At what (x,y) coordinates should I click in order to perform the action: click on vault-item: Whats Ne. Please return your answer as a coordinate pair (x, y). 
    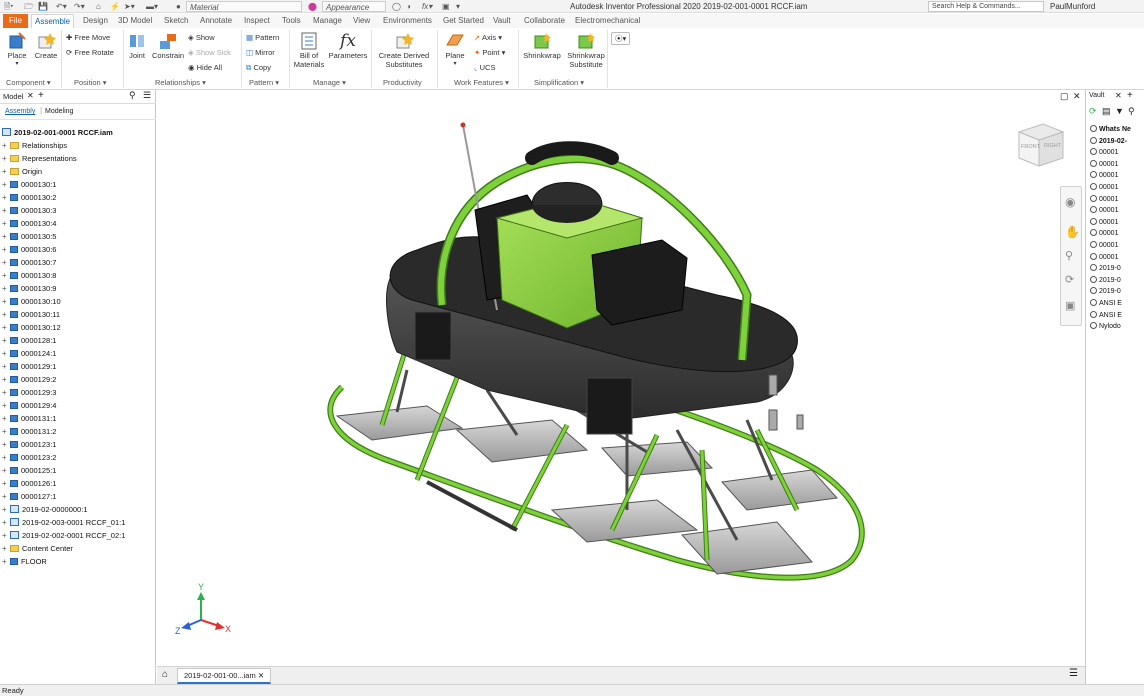
    Looking at the image, I should click on (1110, 130).